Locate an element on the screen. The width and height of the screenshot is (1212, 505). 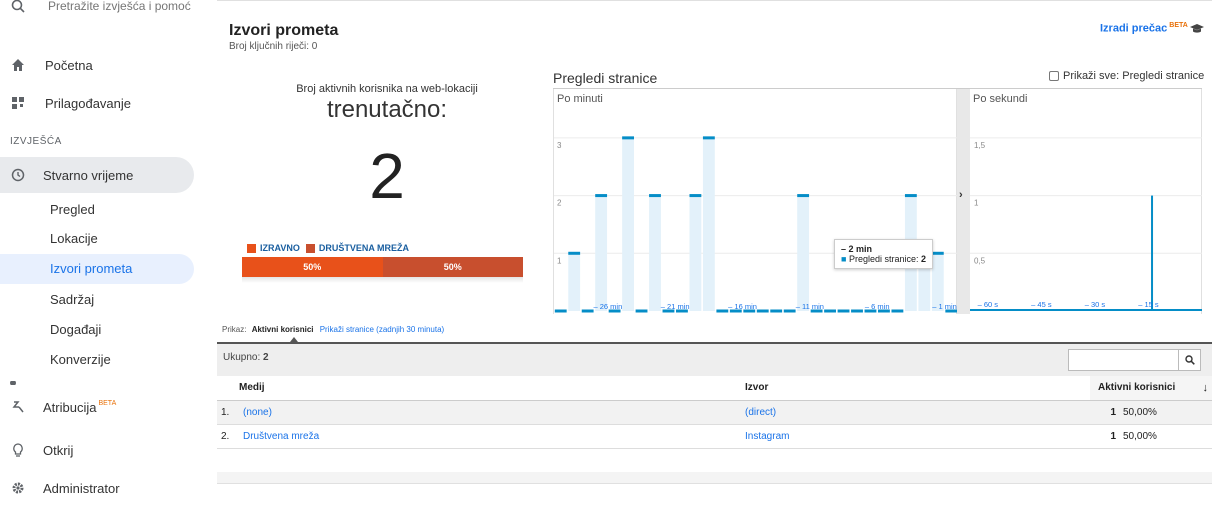
sub-events: Događaji is located at coordinates (75, 330).